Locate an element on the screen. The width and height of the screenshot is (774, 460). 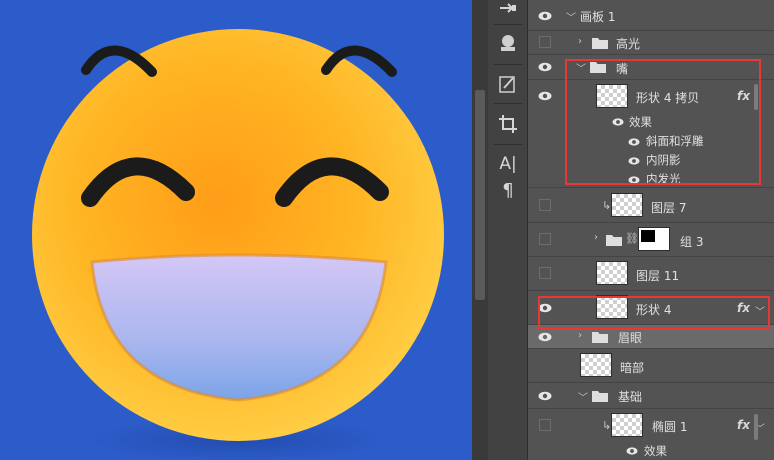
layer-name: 形状 4 拷贝 is located at coordinates (668, 98).